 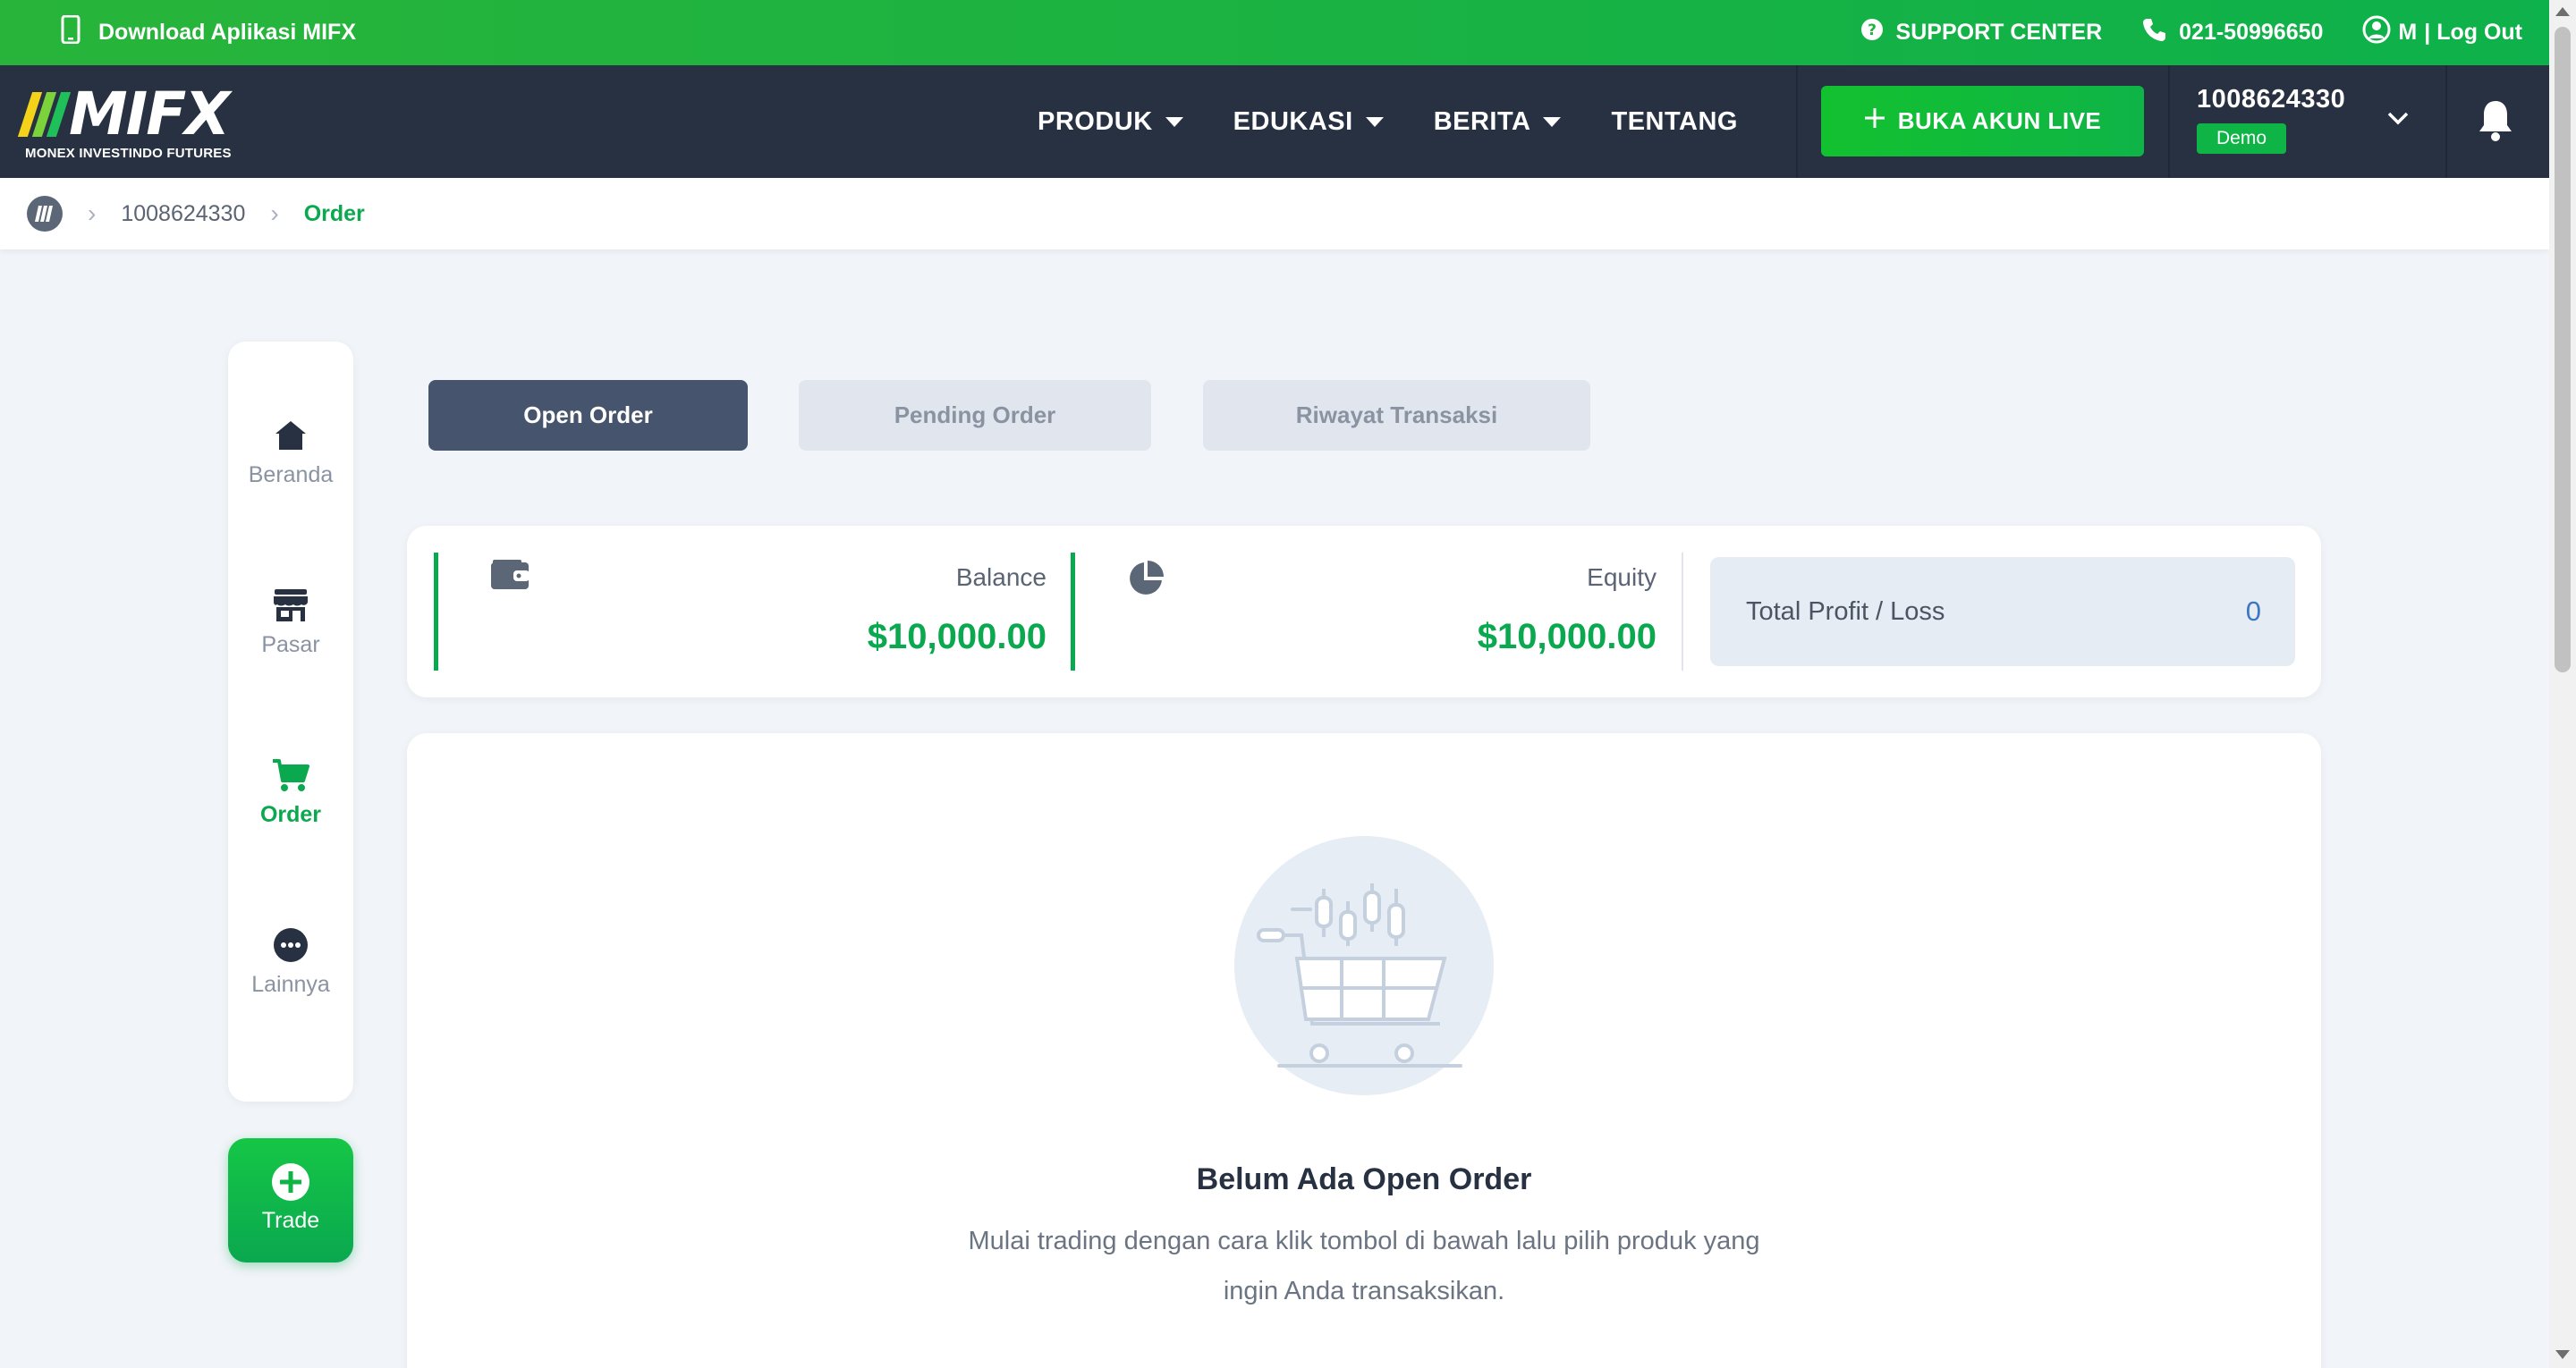 What do you see at coordinates (290, 1170) in the screenshot?
I see `plus-circle-icon` at bounding box center [290, 1170].